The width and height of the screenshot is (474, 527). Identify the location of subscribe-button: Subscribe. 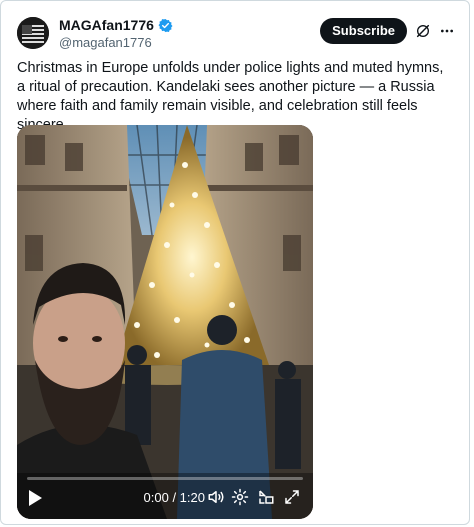
(363, 31).